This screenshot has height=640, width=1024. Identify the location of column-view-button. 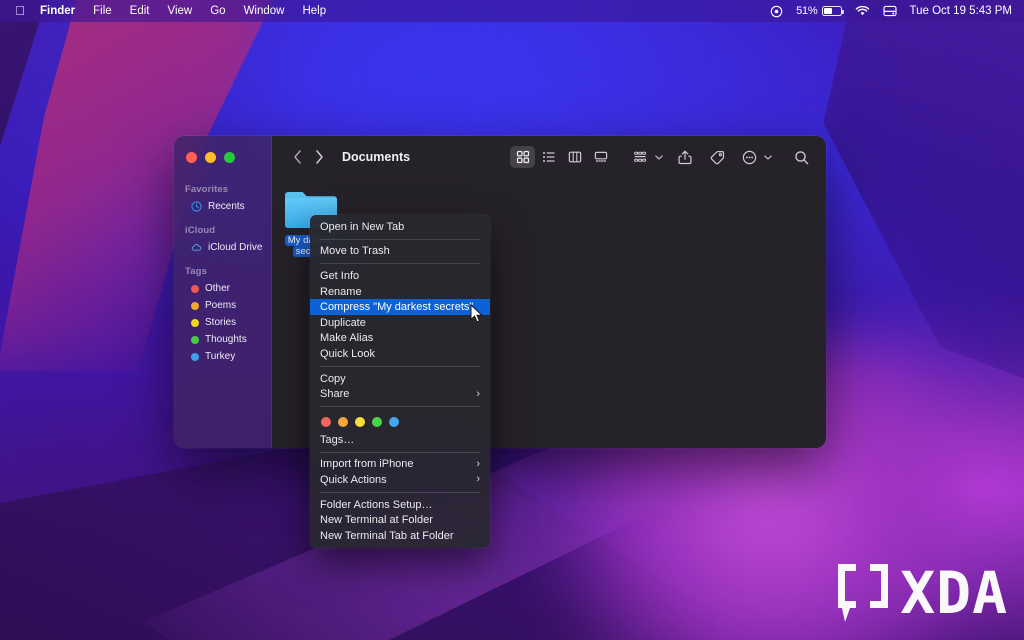
(574, 157).